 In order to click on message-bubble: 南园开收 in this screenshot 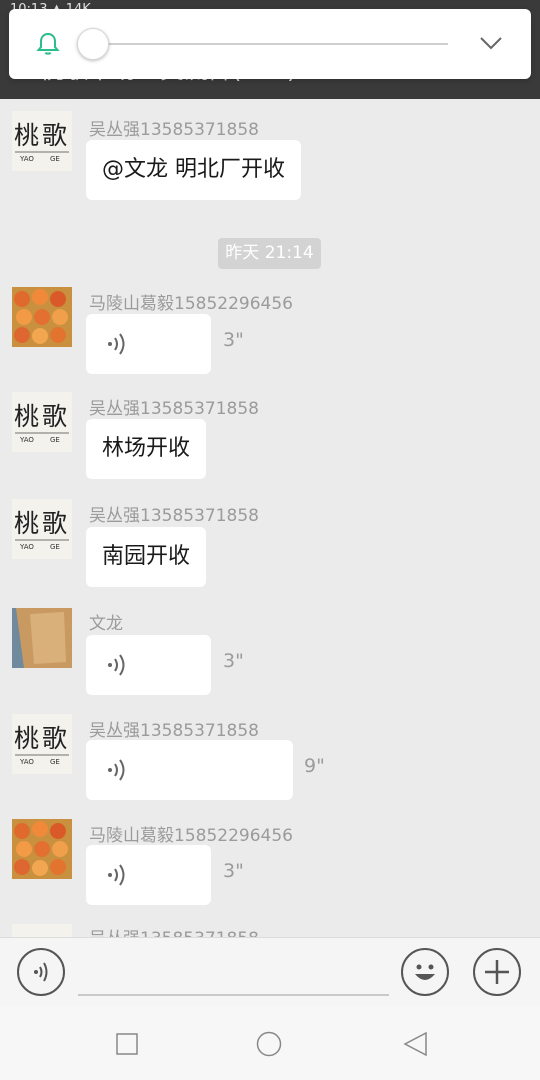, I will do `click(146, 557)`.